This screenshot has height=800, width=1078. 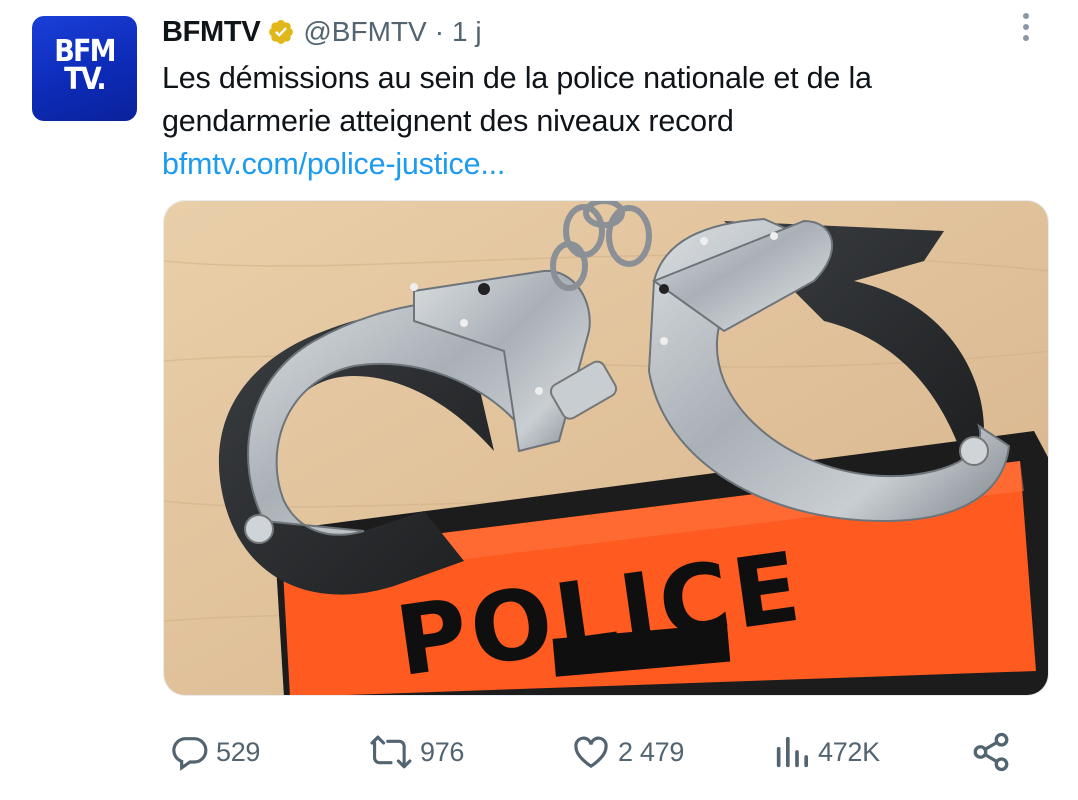 What do you see at coordinates (591, 752) in the screenshot?
I see `heart-icon` at bounding box center [591, 752].